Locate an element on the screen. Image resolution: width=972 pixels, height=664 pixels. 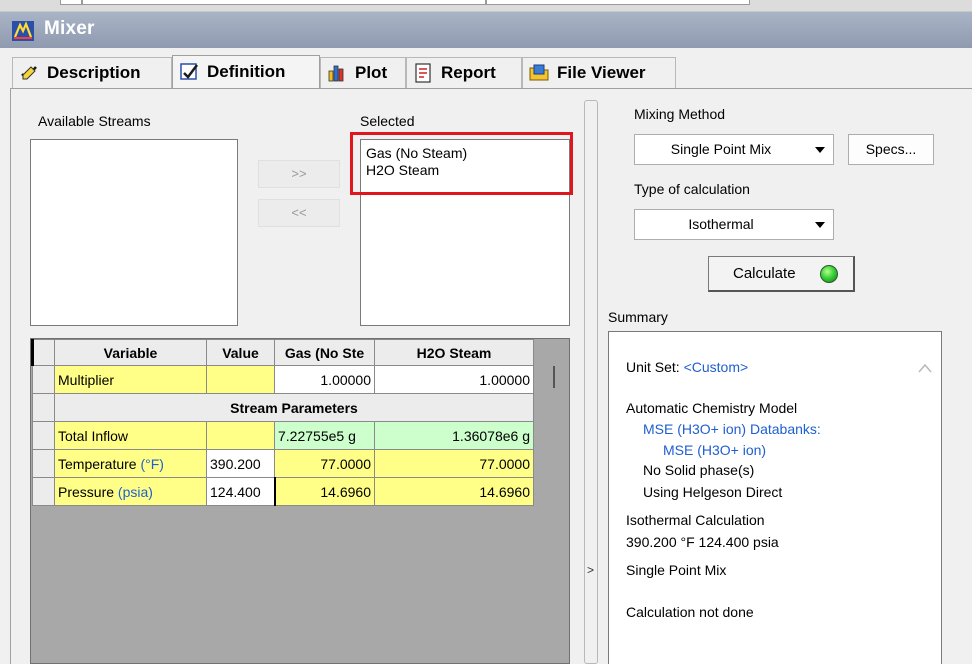
calc-type-select: Isothermal is located at coordinates (734, 224).